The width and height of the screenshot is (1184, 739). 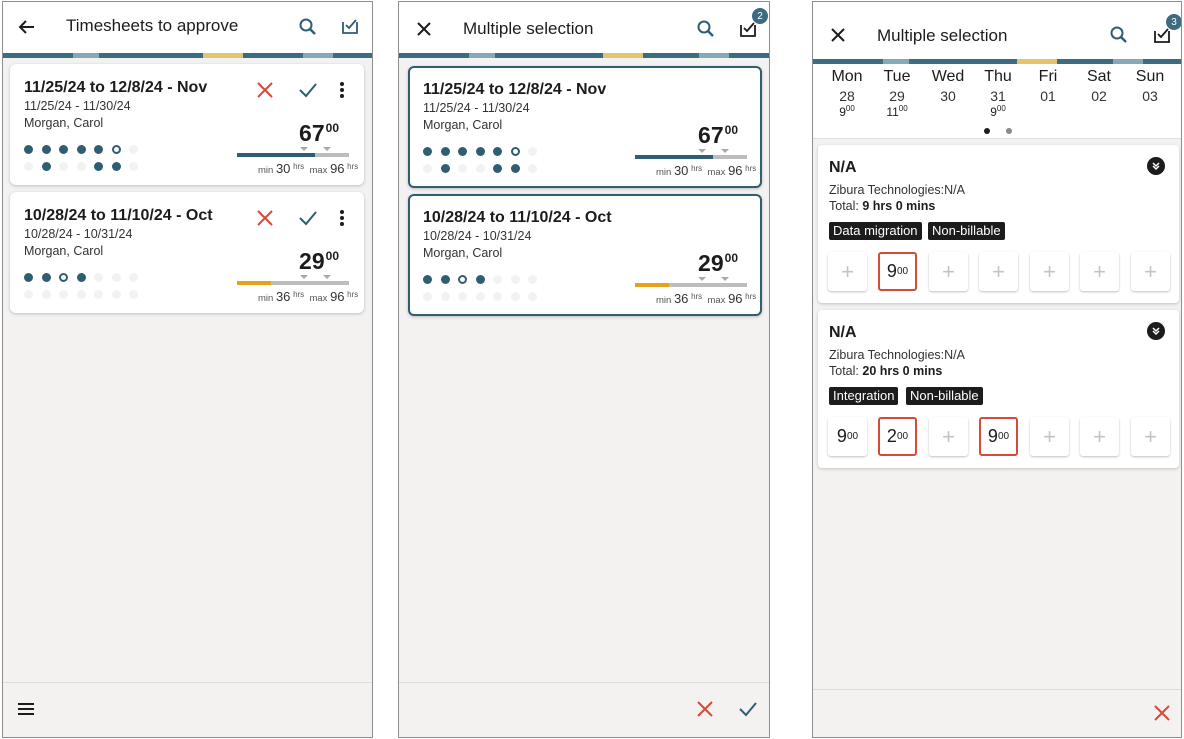 What do you see at coordinates (350, 26) in the screenshot?
I see `select-all-icon` at bounding box center [350, 26].